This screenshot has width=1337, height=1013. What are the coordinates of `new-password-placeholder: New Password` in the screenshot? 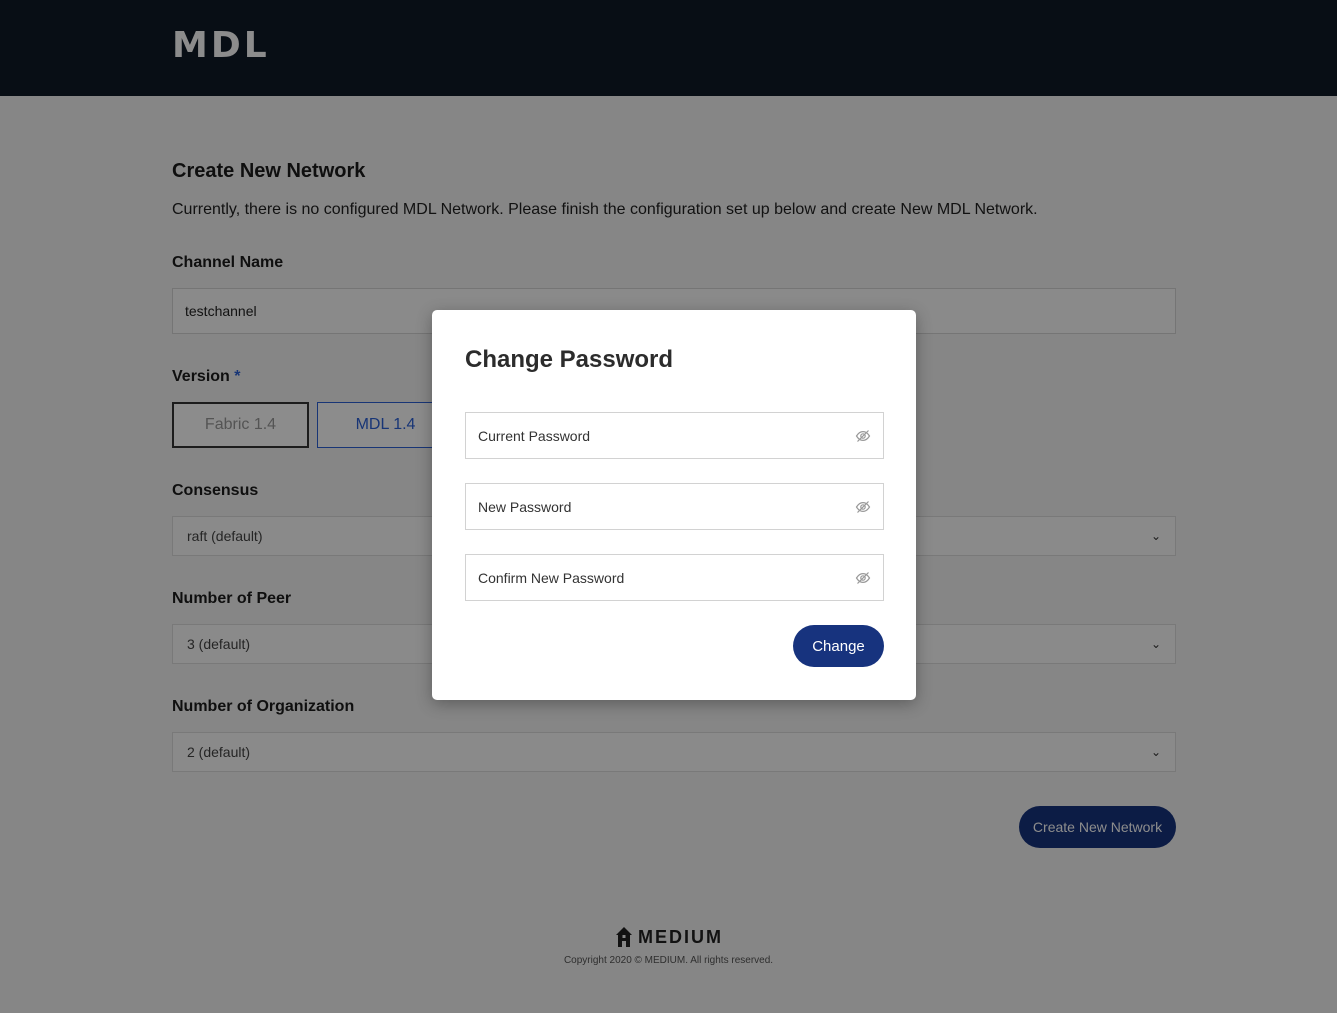 It's located at (525, 506).